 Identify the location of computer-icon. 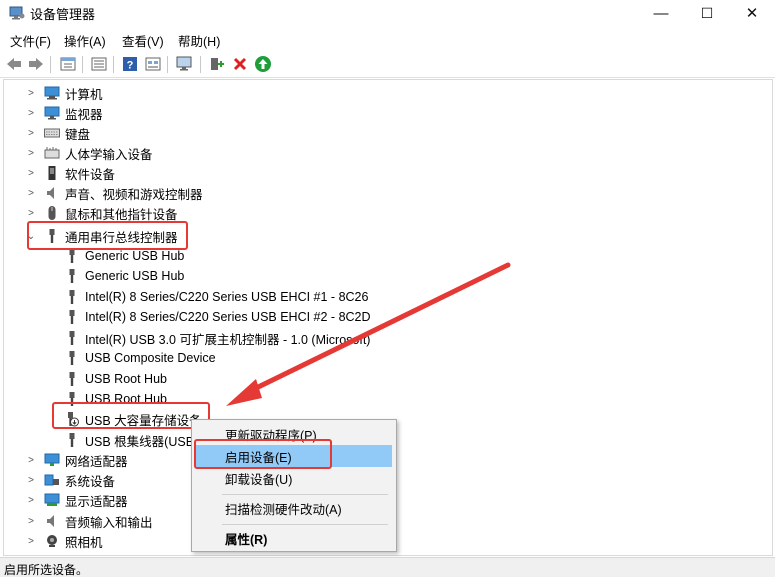
(52, 93).